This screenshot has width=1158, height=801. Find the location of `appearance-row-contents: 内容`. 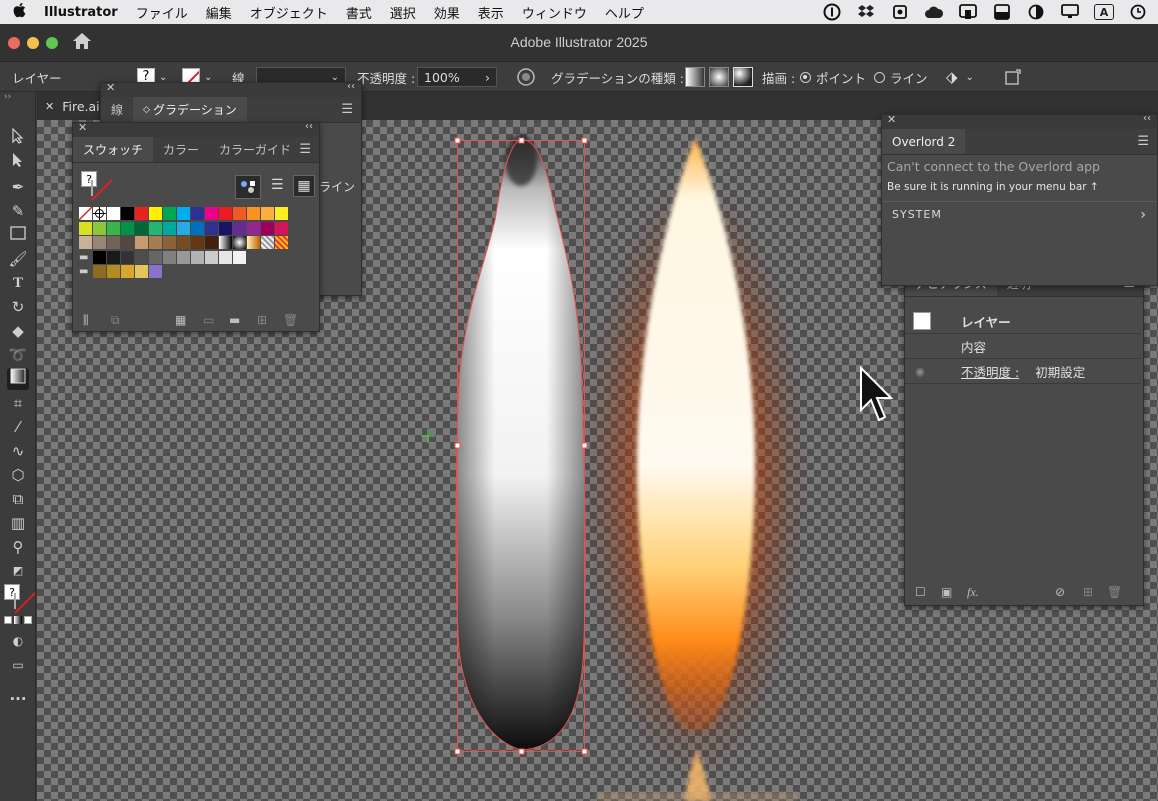

appearance-row-contents: 内容 is located at coordinates (1023, 346).